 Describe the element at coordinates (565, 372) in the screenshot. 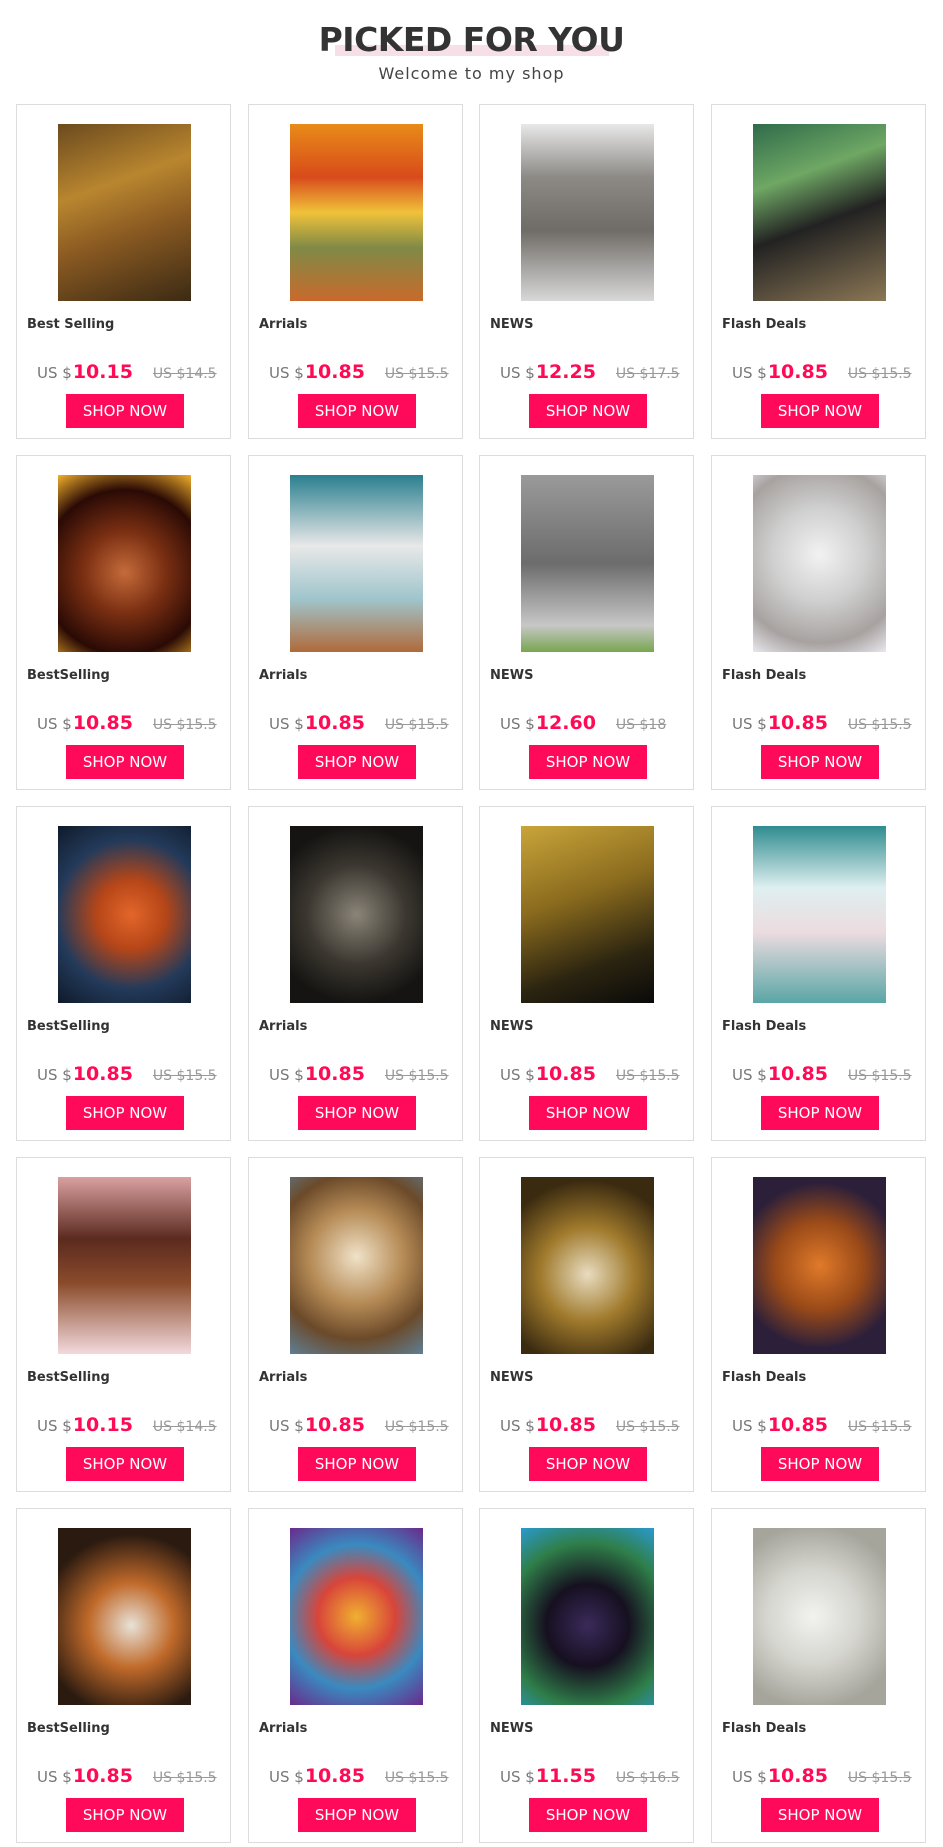

I see `sale-price: 12.25` at that location.